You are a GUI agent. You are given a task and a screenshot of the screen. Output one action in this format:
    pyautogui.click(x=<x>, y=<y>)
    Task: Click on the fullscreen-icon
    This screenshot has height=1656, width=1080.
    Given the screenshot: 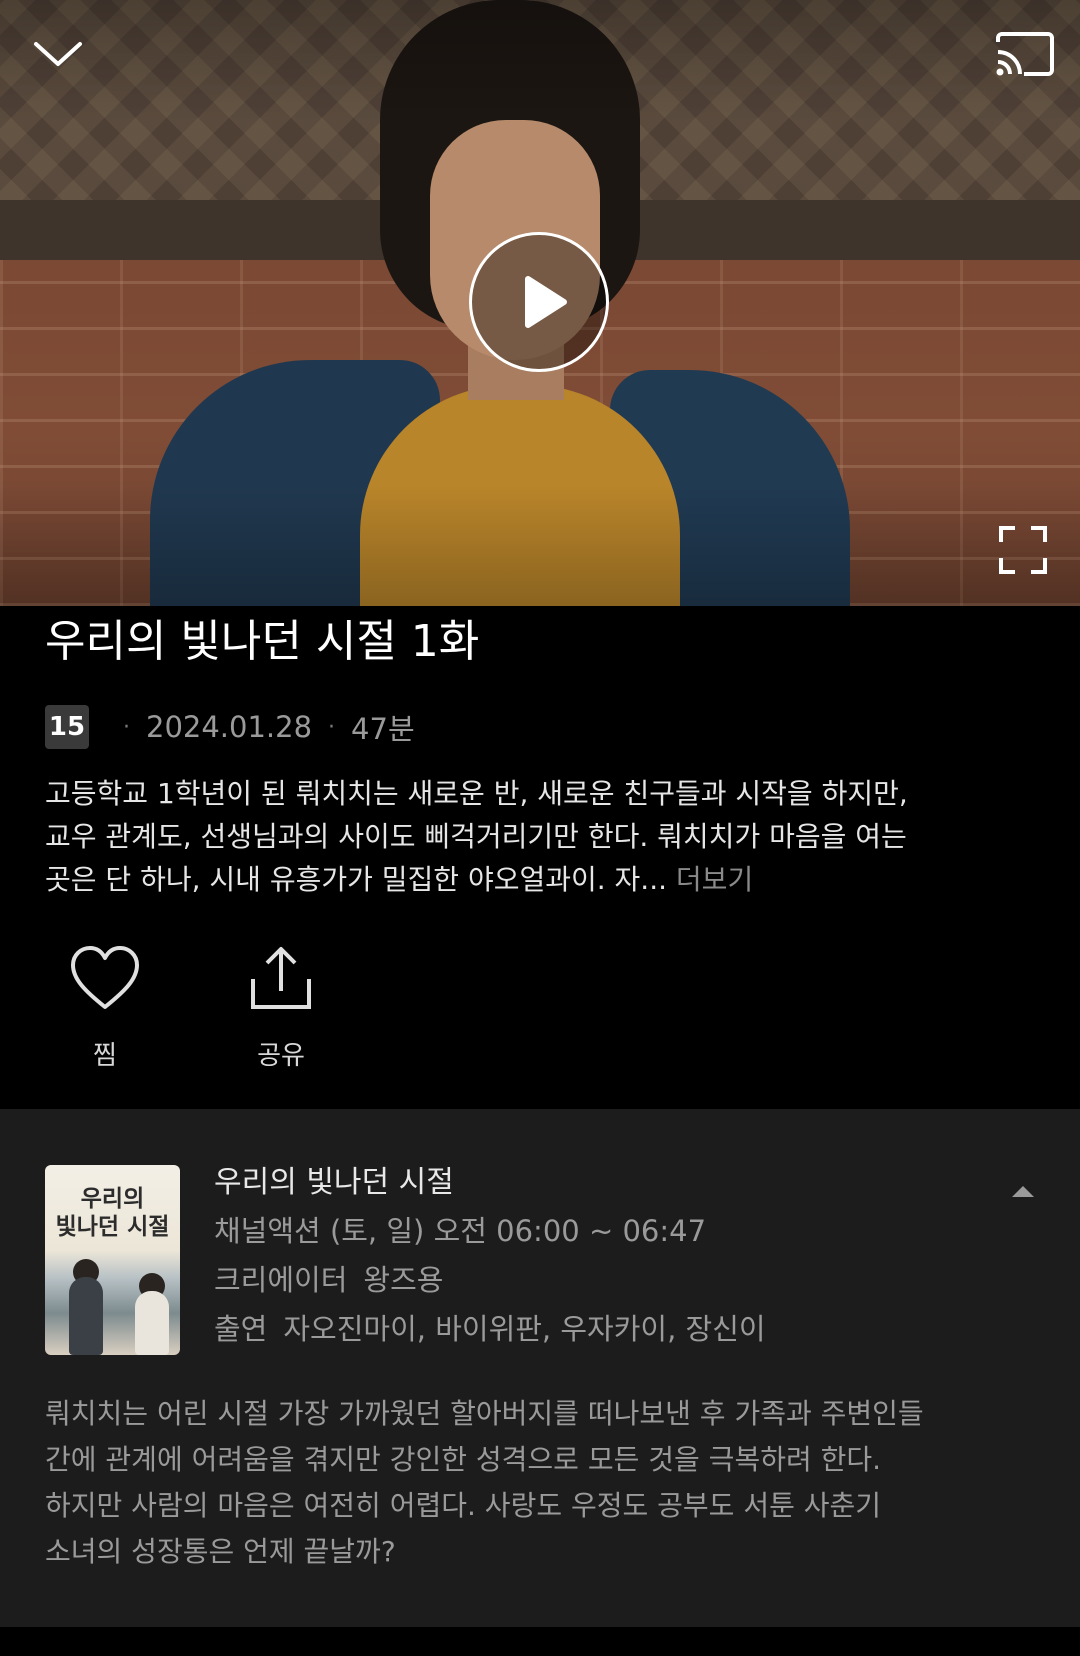 What is the action you would take?
    pyautogui.click(x=1023, y=550)
    